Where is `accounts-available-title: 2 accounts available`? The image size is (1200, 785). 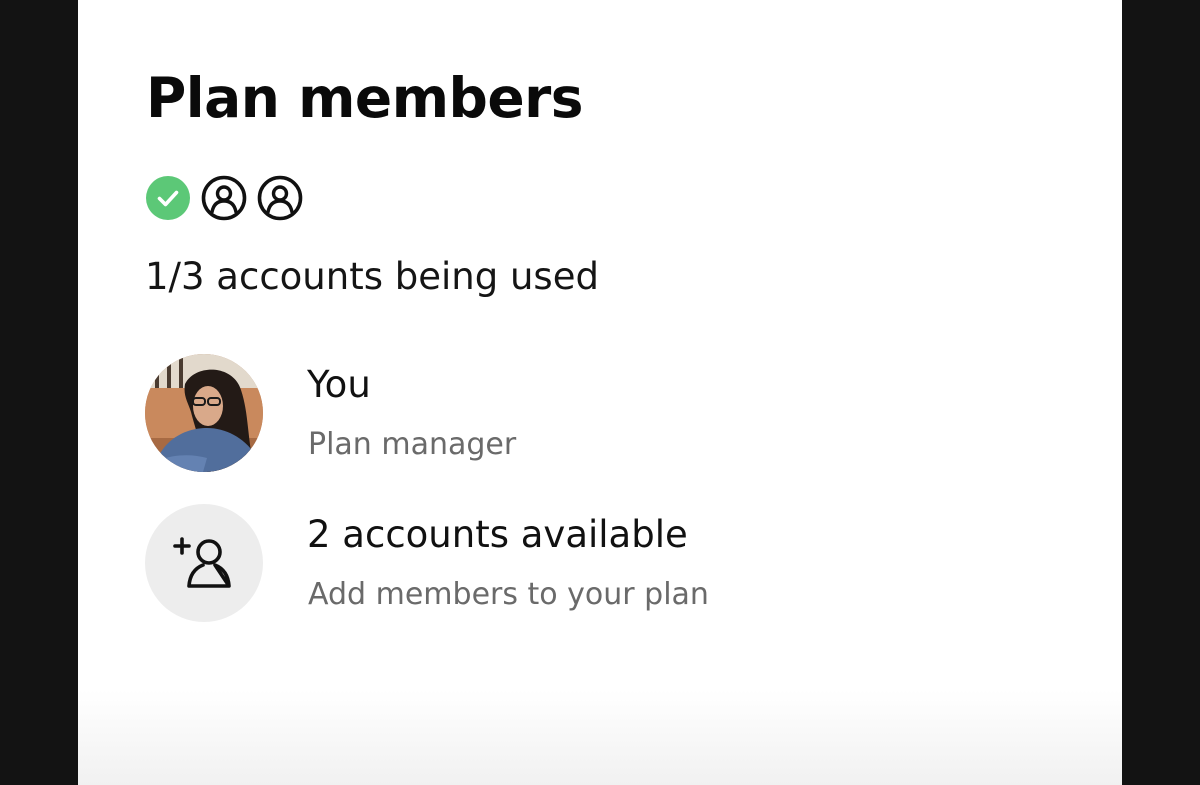
accounts-available-title: 2 accounts available is located at coordinates (497, 534).